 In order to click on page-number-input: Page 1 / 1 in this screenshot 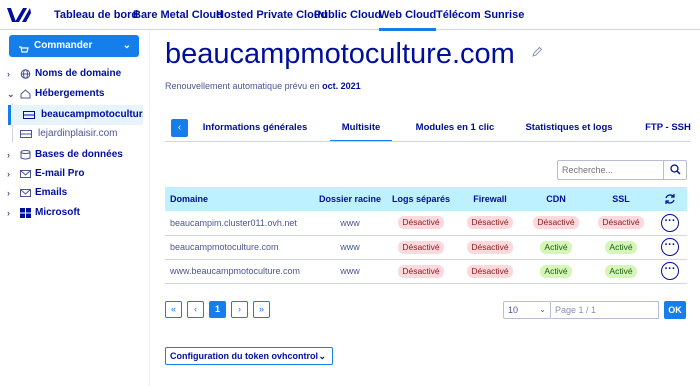, I will do `click(605, 310)`.